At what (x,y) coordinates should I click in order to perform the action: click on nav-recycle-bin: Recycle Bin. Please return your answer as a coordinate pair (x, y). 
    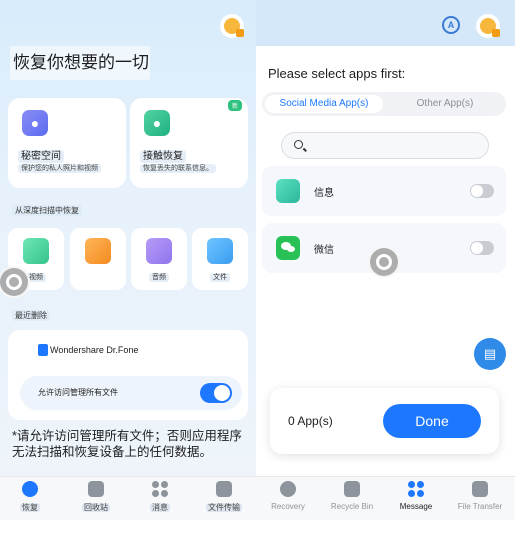
    Looking at the image, I should click on (352, 496).